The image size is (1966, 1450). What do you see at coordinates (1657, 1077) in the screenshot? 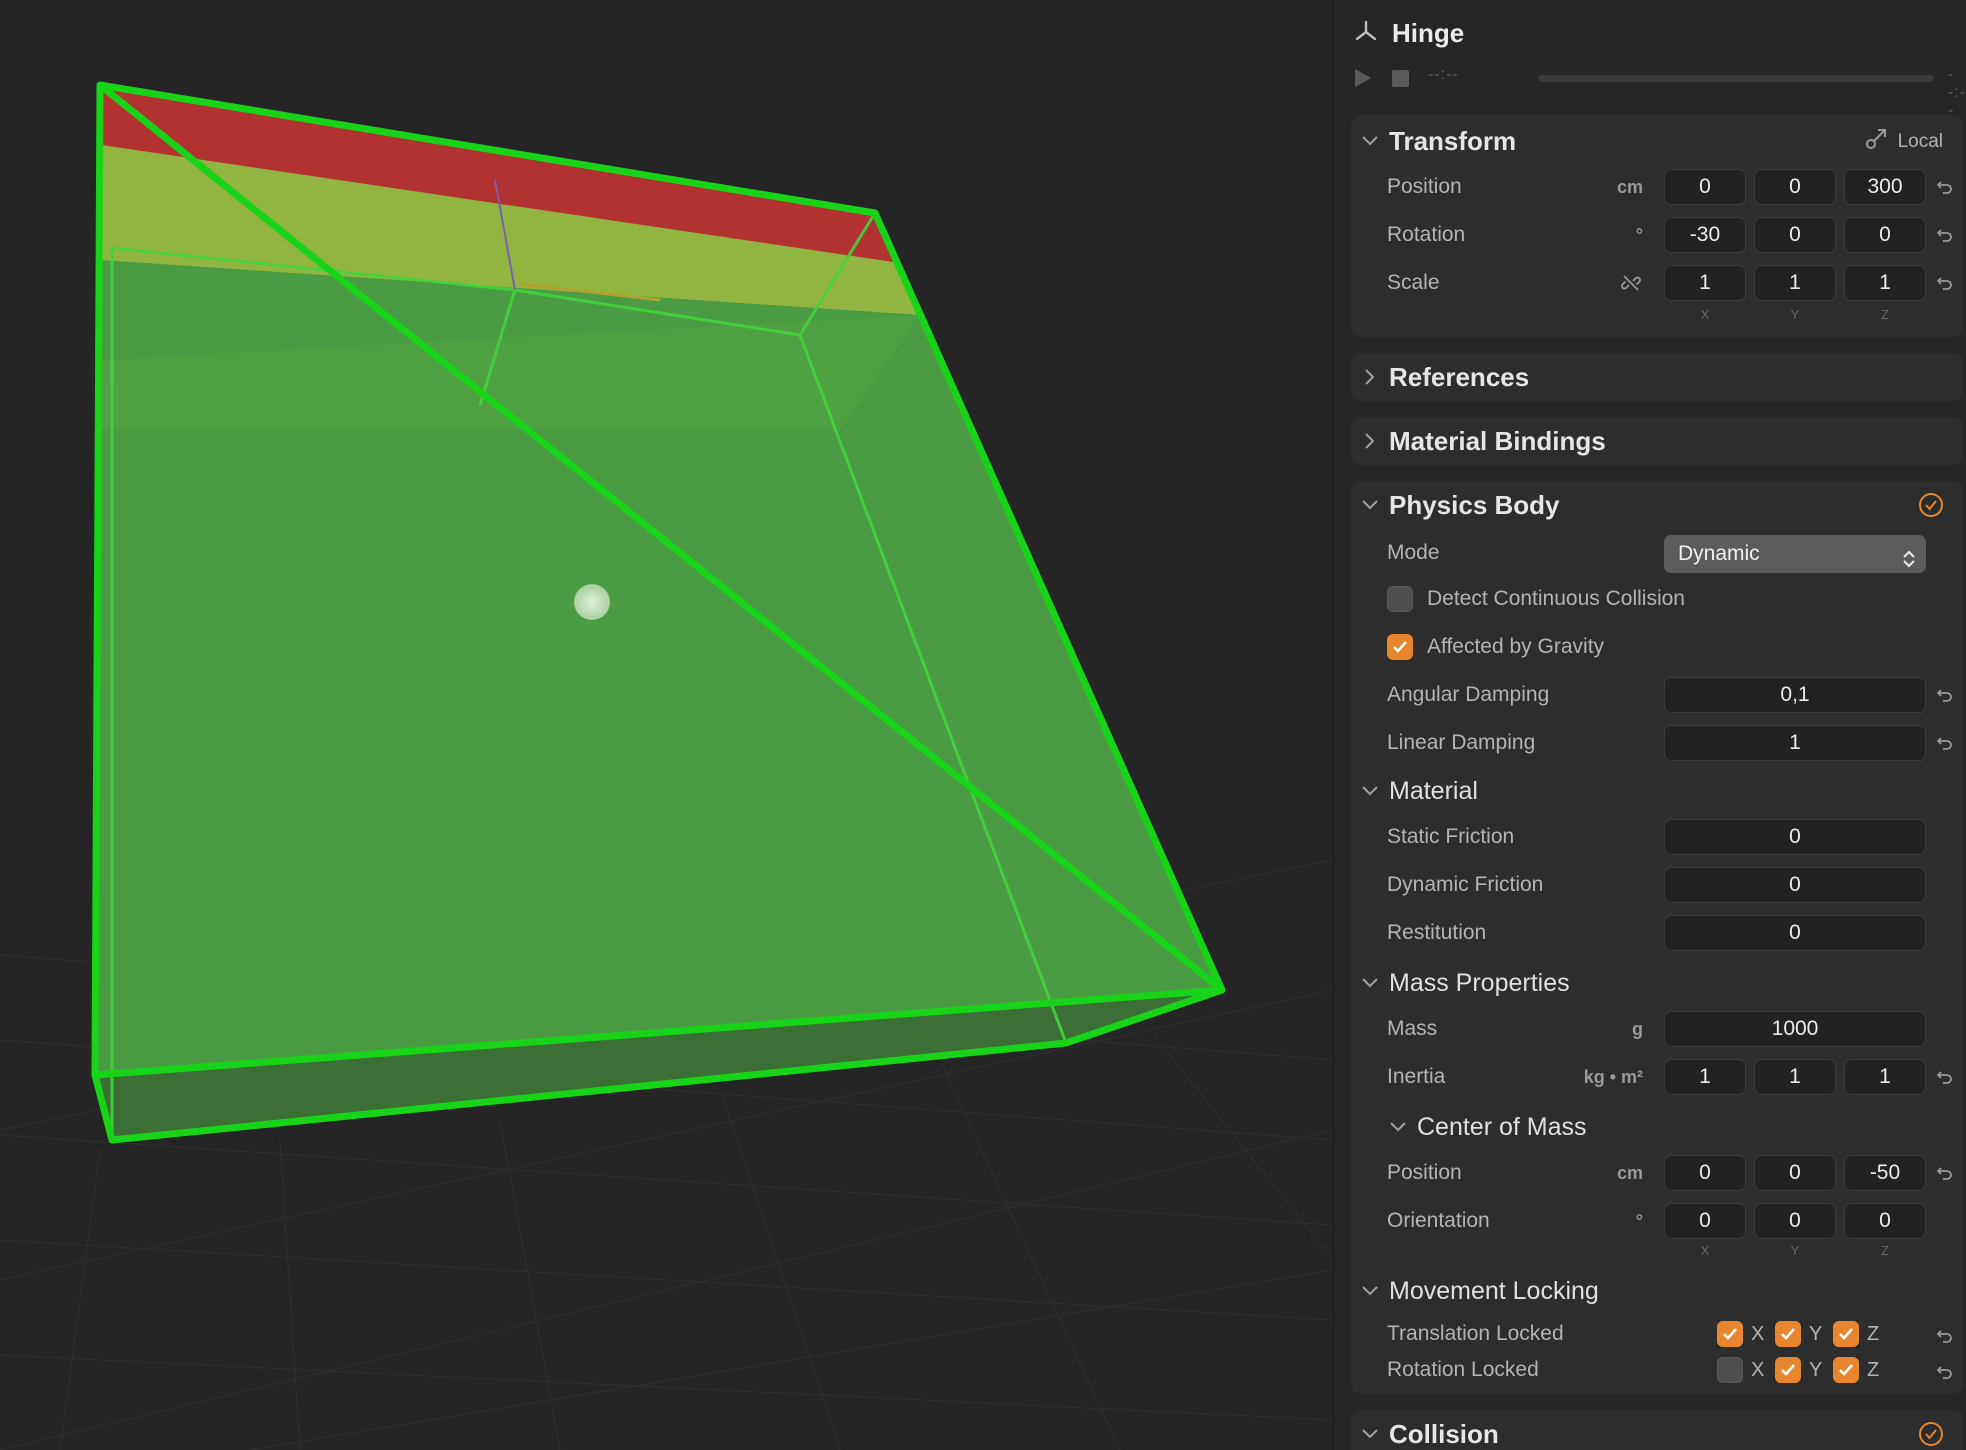
I see `inertia-row: Inertia kg • m² 1 1 1` at bounding box center [1657, 1077].